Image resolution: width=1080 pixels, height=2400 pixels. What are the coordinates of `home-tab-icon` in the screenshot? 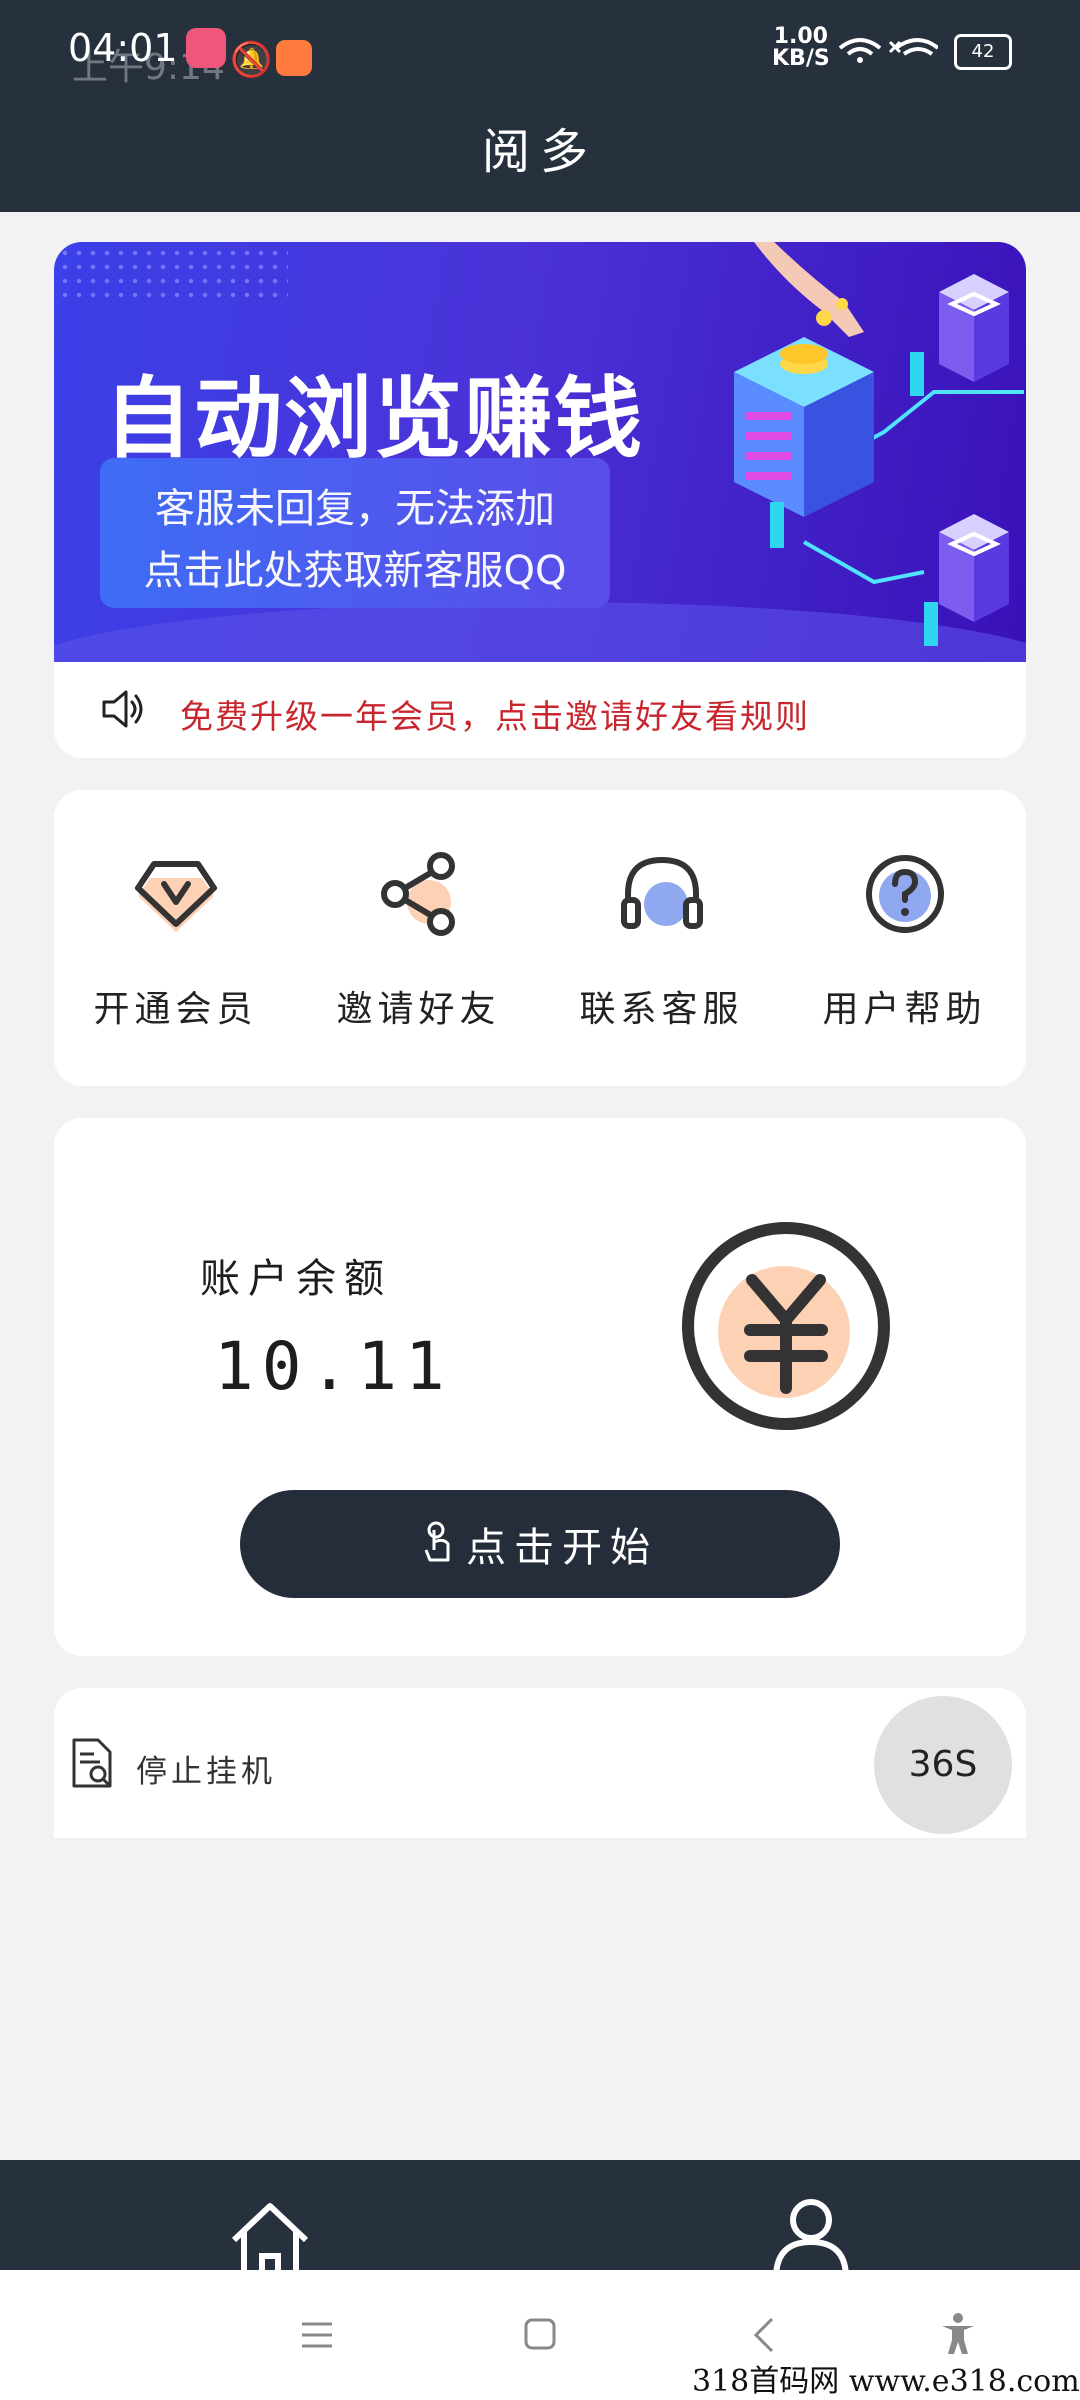 It's located at (270, 2235).